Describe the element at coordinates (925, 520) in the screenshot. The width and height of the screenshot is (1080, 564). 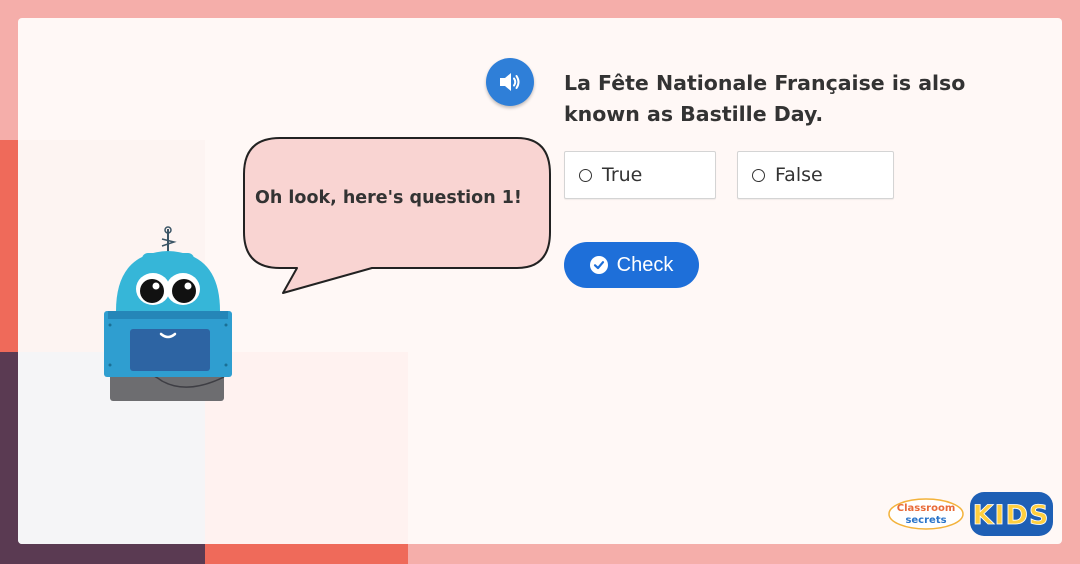
I see `svg-text: secrets` at that location.